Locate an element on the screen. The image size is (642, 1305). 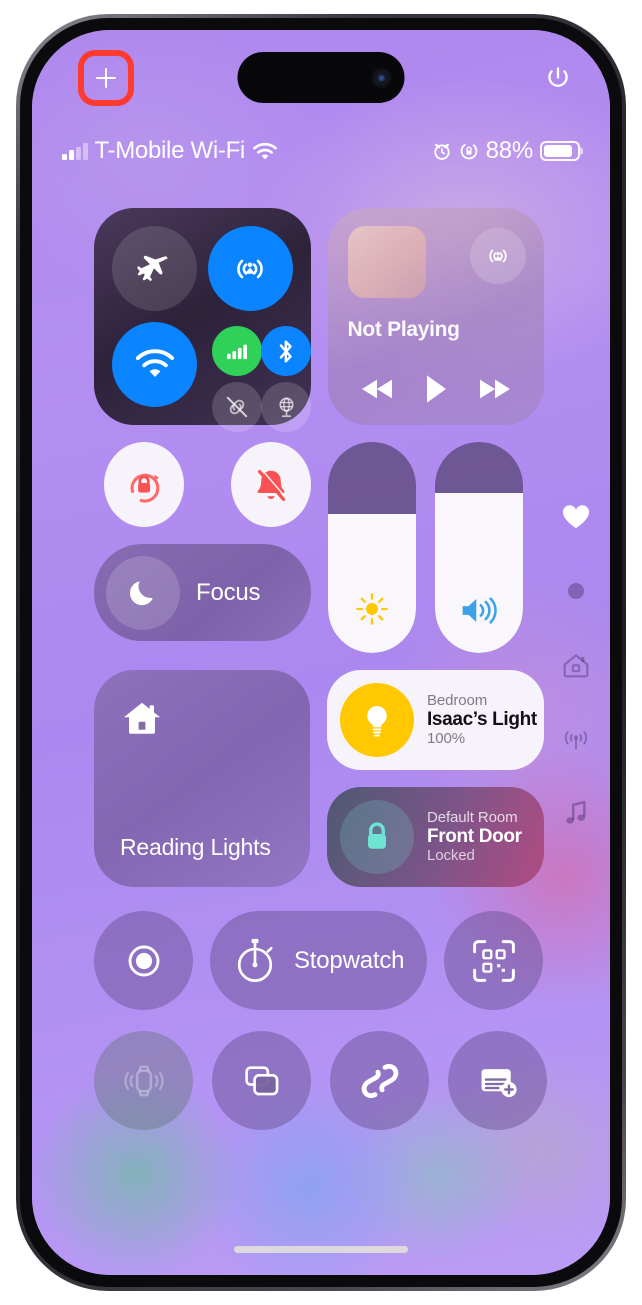
cc-row-utilities-1: Stopwatch is located at coordinates (319, 960).